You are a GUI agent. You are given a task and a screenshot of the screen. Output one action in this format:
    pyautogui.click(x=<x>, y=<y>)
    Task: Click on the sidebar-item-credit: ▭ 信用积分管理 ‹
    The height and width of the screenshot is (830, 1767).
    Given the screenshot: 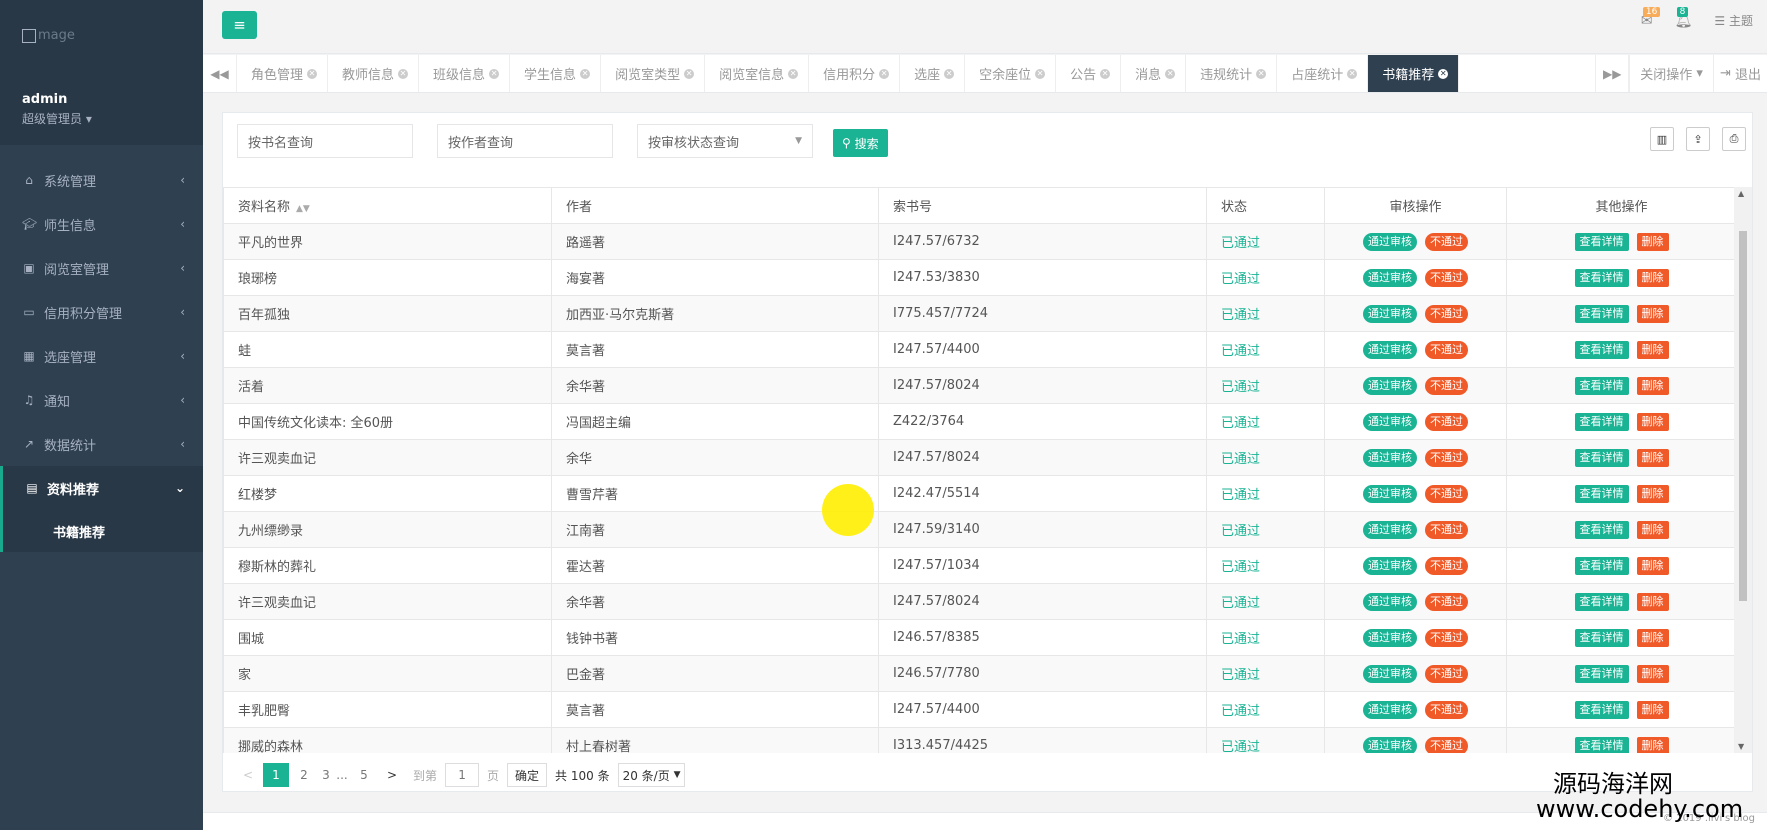 What is the action you would take?
    pyautogui.click(x=101, y=312)
    